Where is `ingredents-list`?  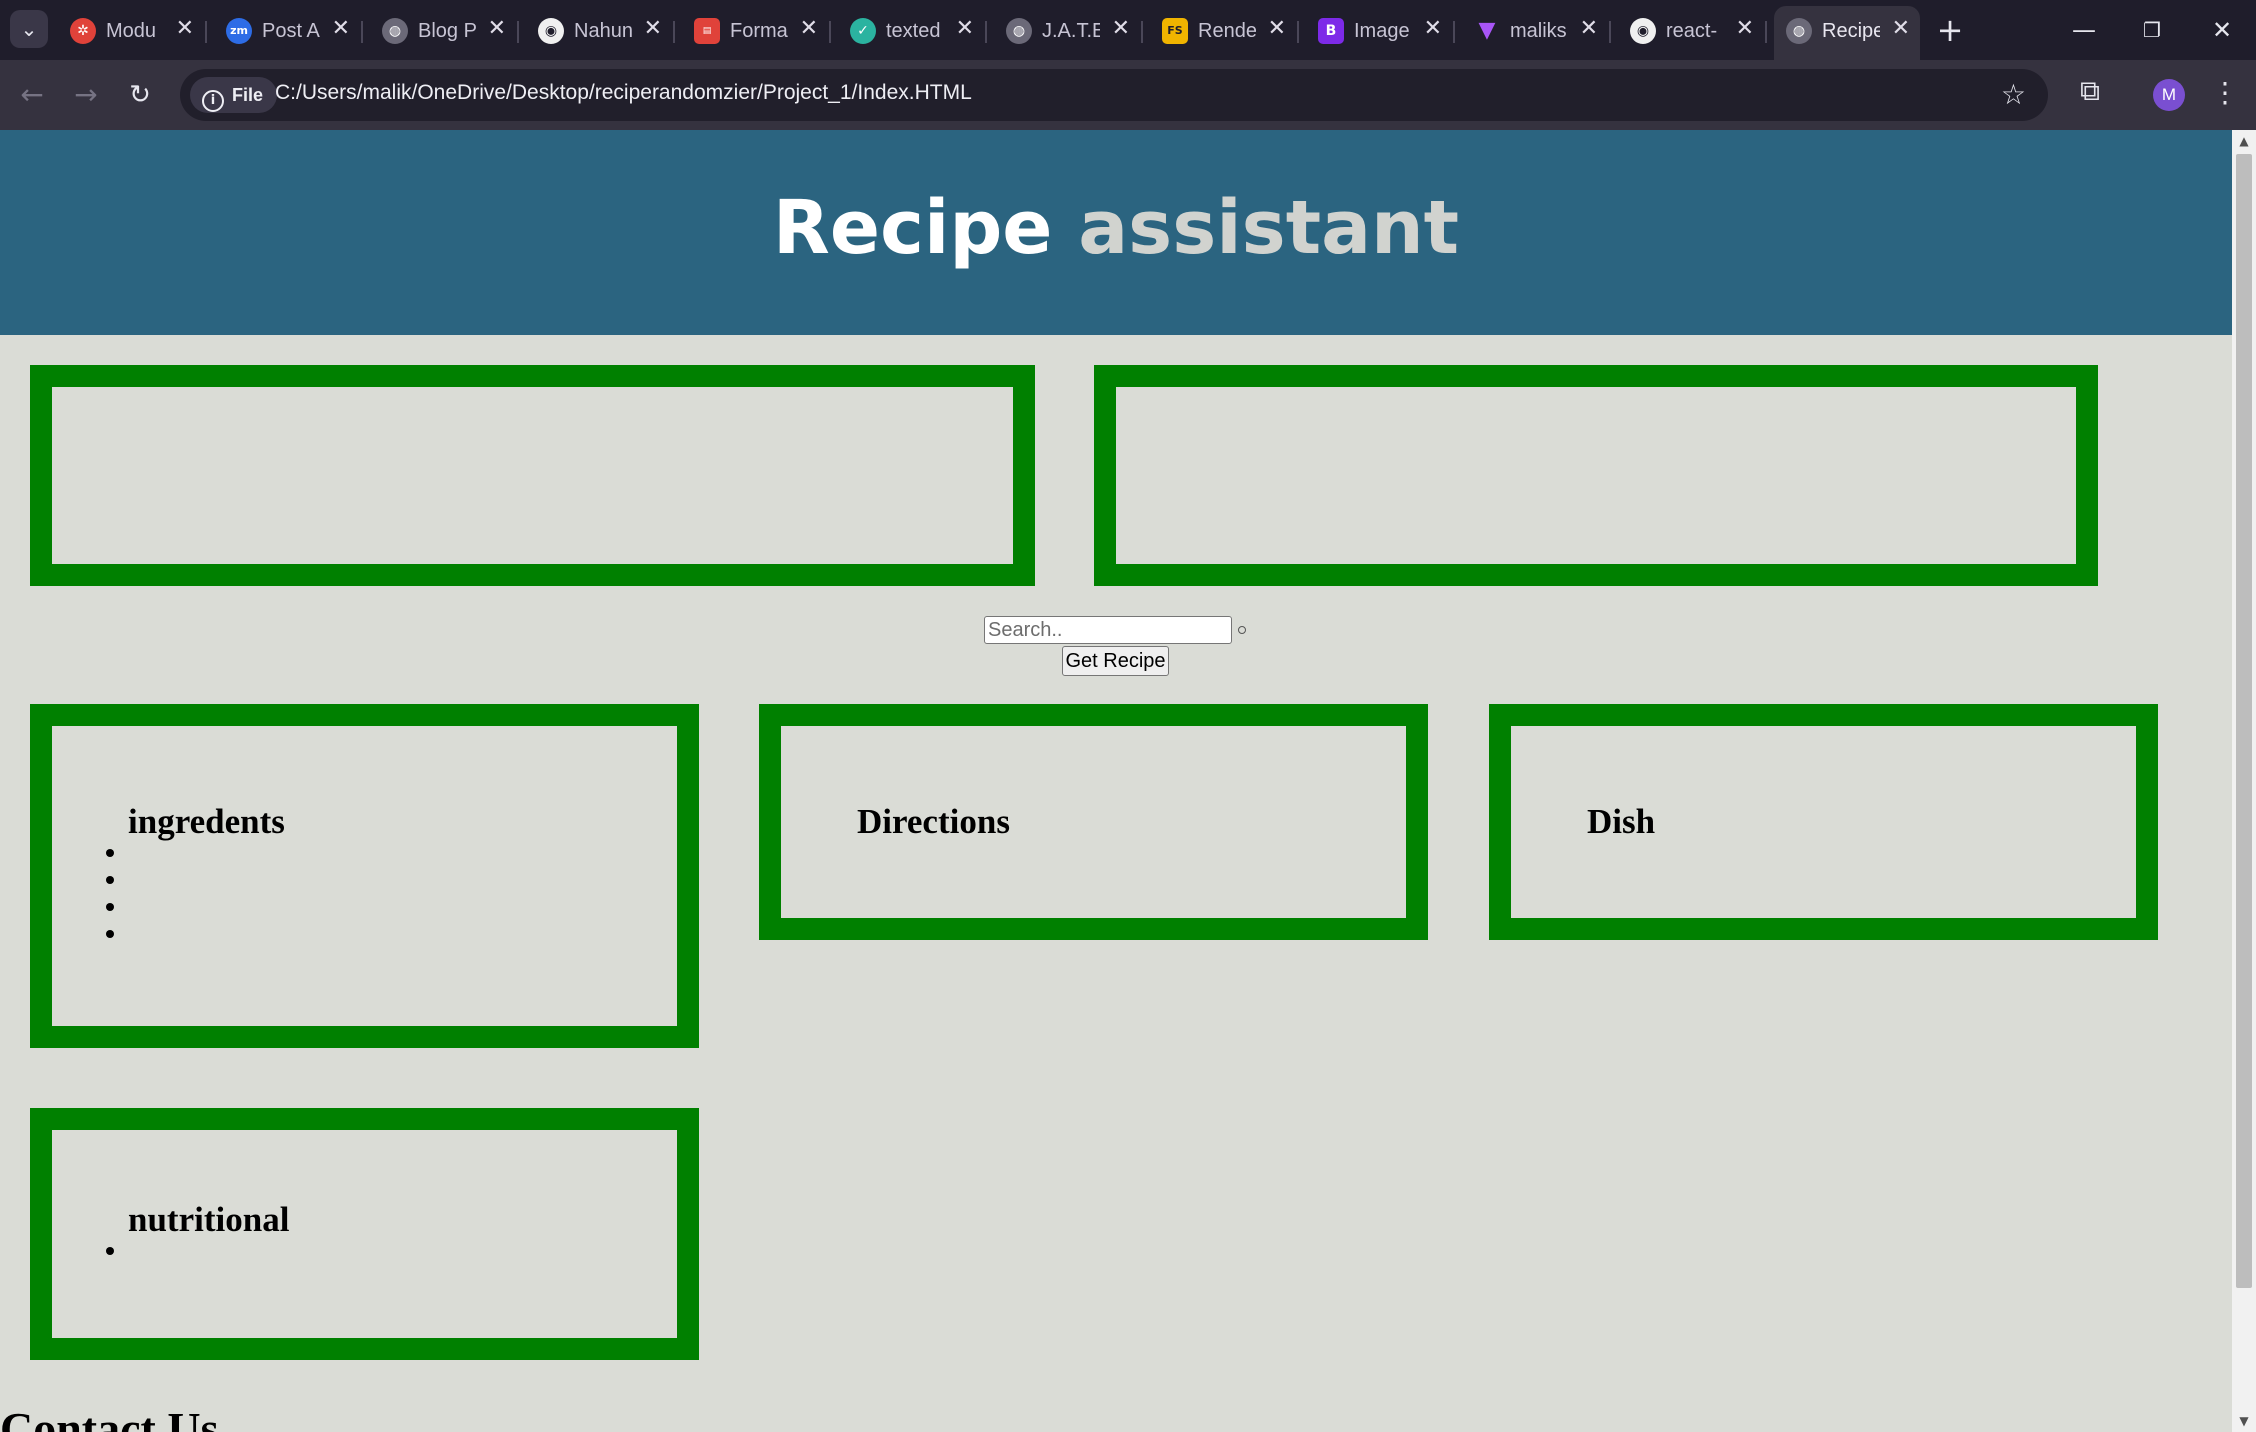
ingredents-list is located at coordinates (116, 894).